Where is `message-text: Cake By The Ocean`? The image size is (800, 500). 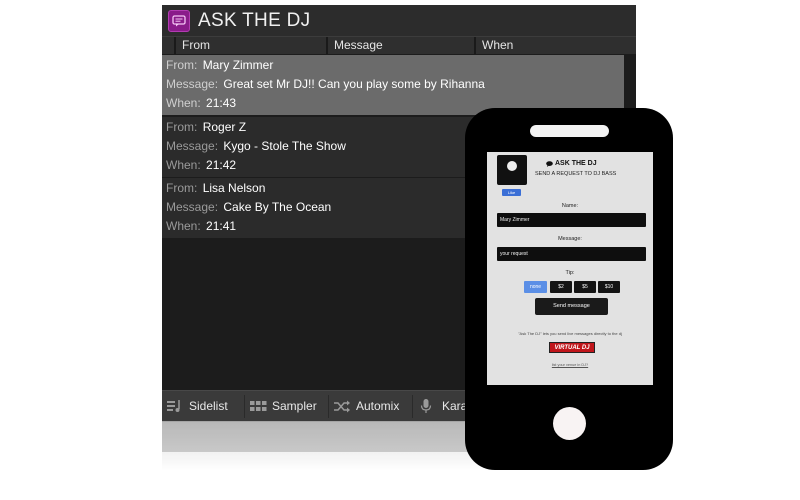
message-text: Cake By The Ocean is located at coordinates (277, 207).